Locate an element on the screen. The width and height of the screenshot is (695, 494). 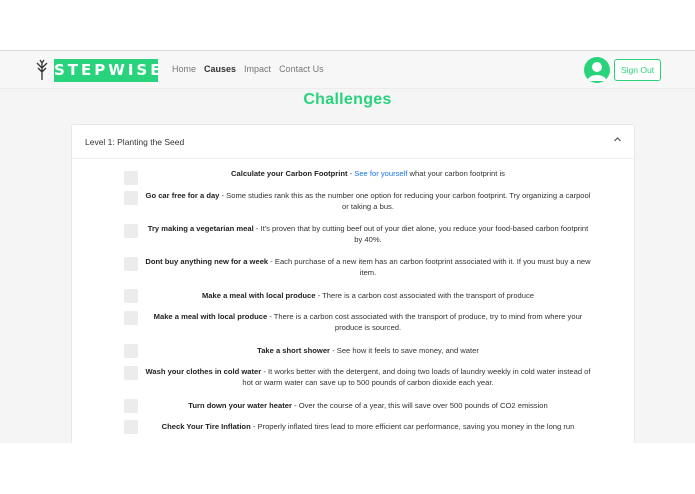
nav-link-causes: Causes is located at coordinates (220, 69).